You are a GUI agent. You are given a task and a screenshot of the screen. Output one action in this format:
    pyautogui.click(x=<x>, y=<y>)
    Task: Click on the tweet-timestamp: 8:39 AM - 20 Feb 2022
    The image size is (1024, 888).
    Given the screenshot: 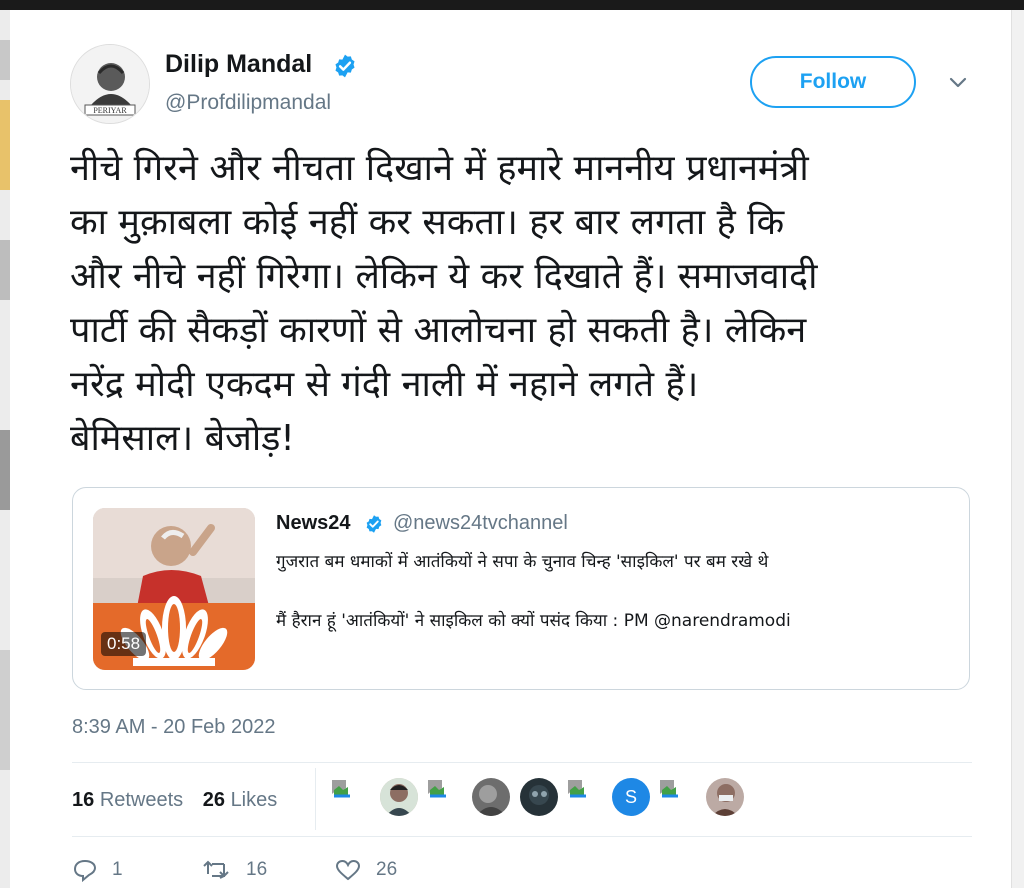 What is the action you would take?
    pyautogui.click(x=173, y=727)
    